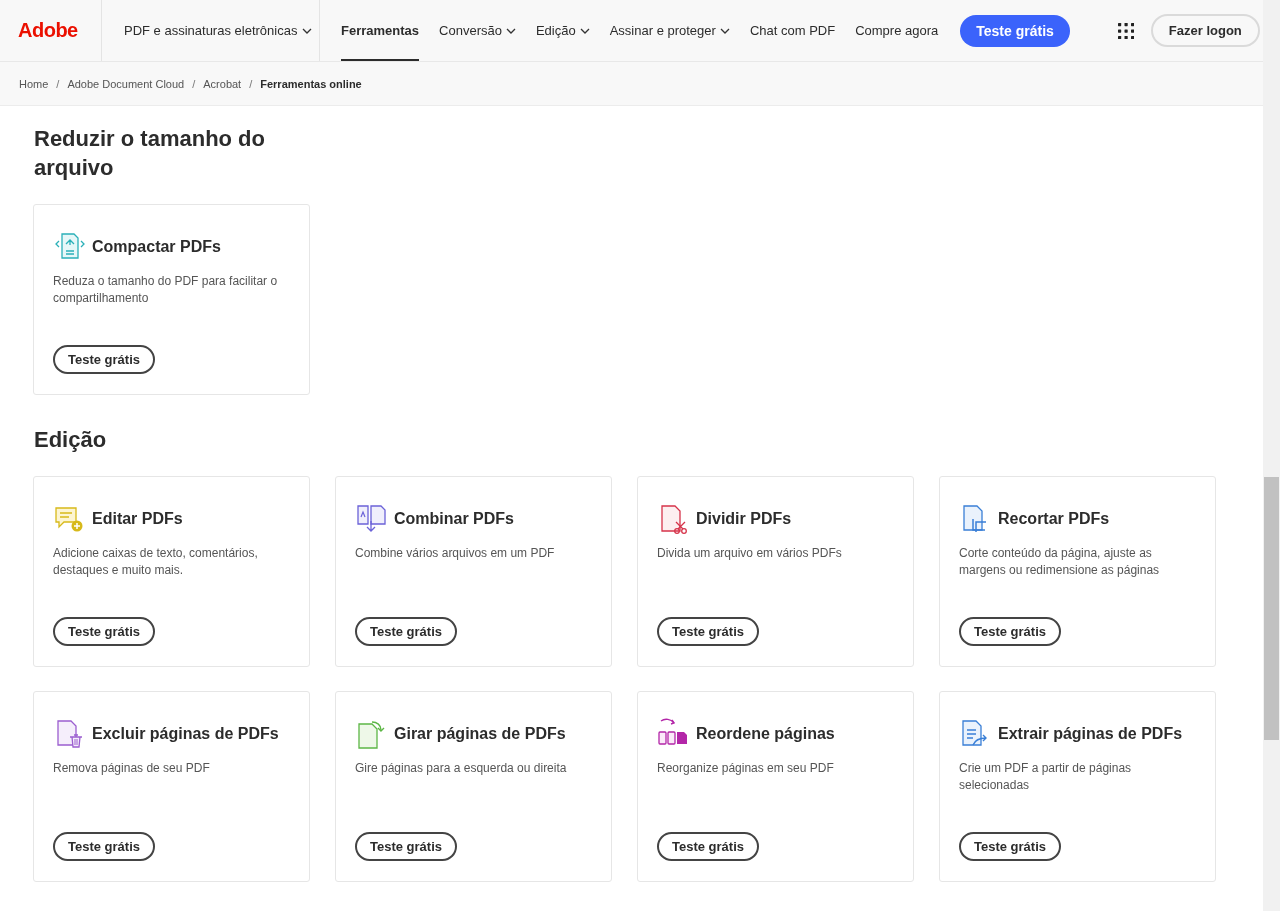 This screenshot has height=911, width=1280. What do you see at coordinates (562, 30) in the screenshot?
I see `nav-link: Edição` at bounding box center [562, 30].